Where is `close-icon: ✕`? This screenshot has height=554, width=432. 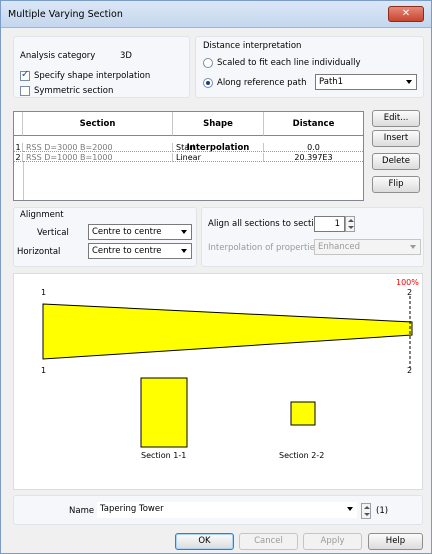
close-icon: ✕ is located at coordinates (406, 13).